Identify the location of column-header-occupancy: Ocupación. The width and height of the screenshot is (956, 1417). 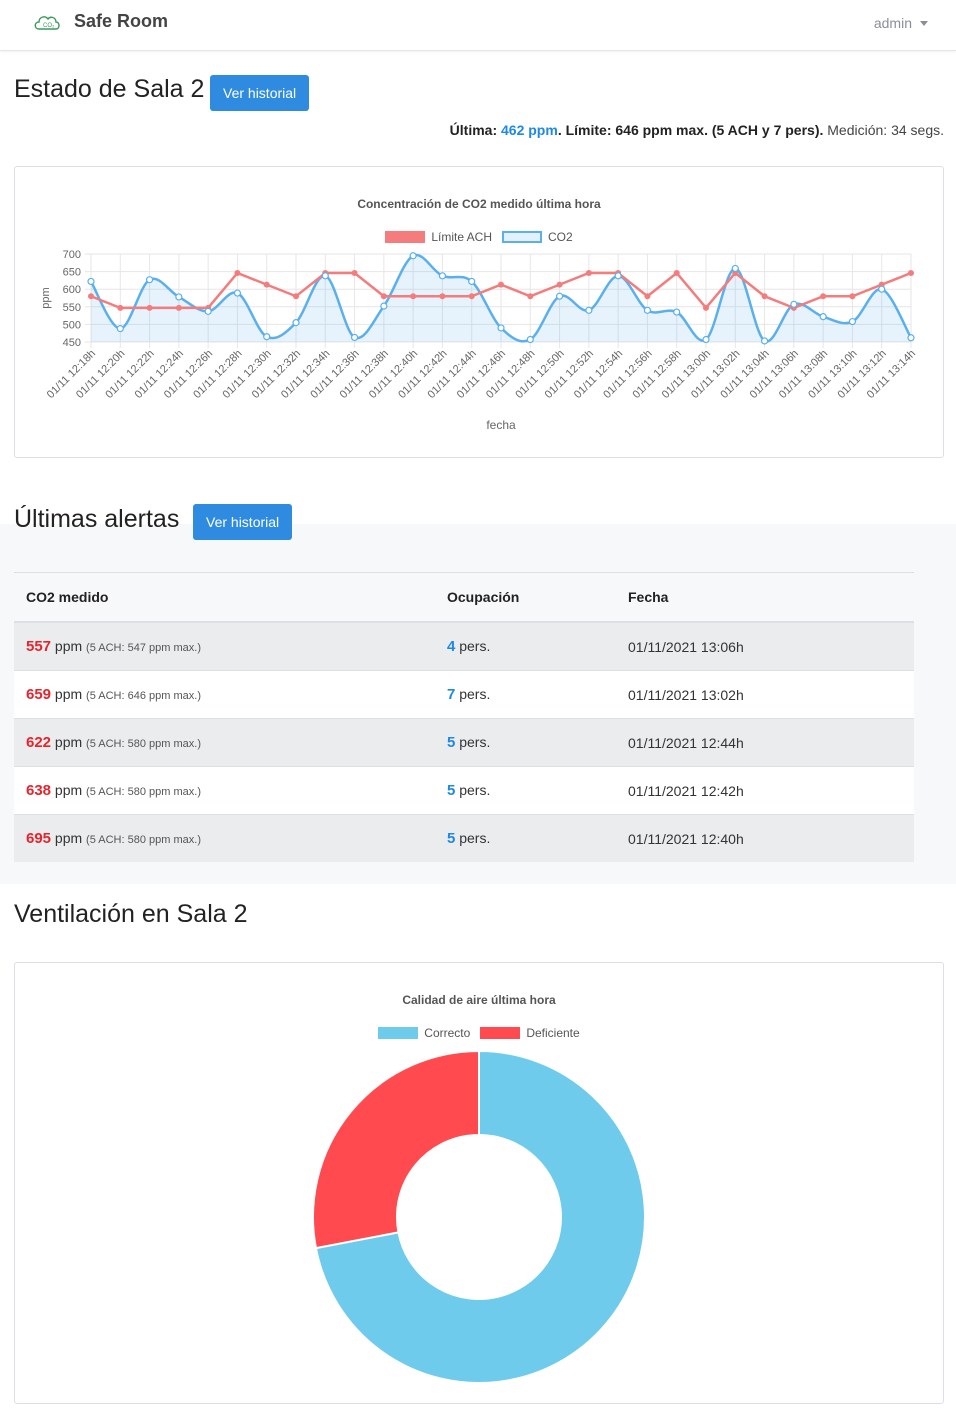
(525, 597).